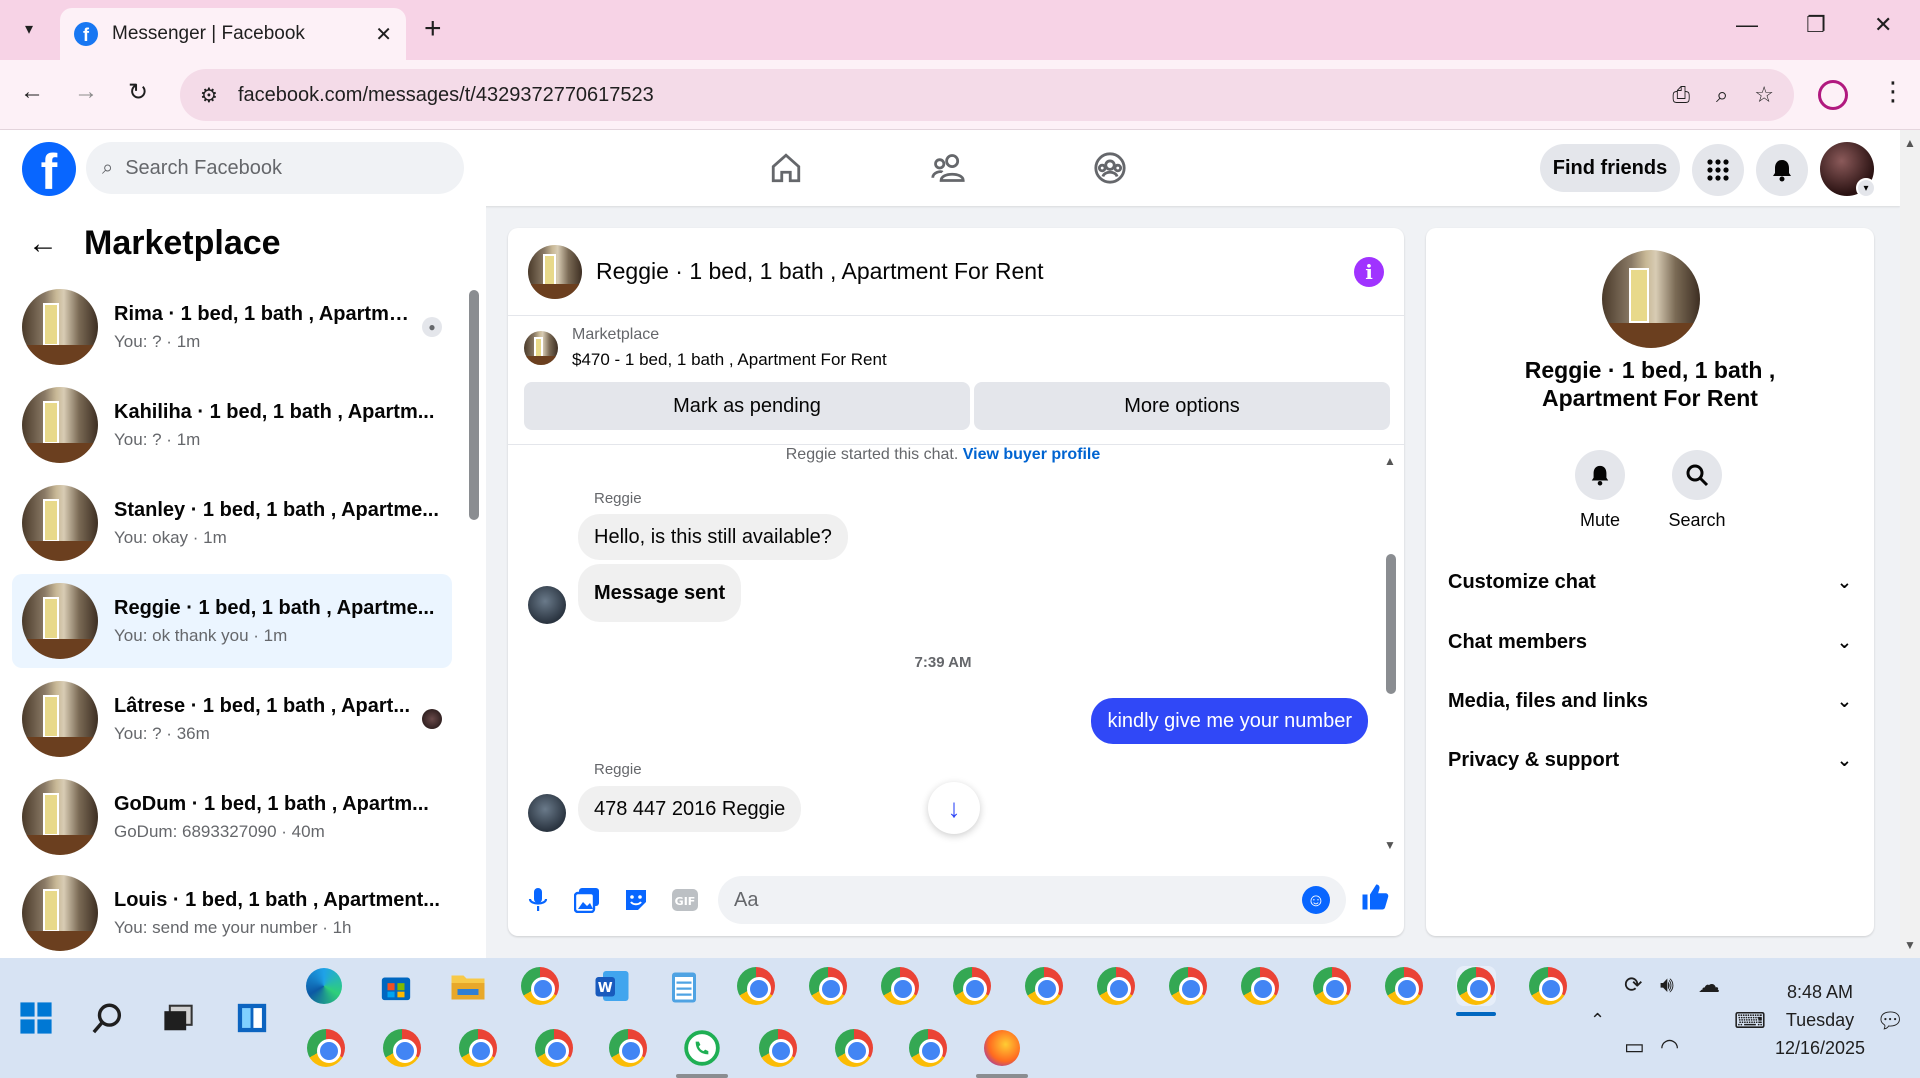 The height and width of the screenshot is (1078, 1920). I want to click on chat-listing-thumbnail, so click(555, 271).